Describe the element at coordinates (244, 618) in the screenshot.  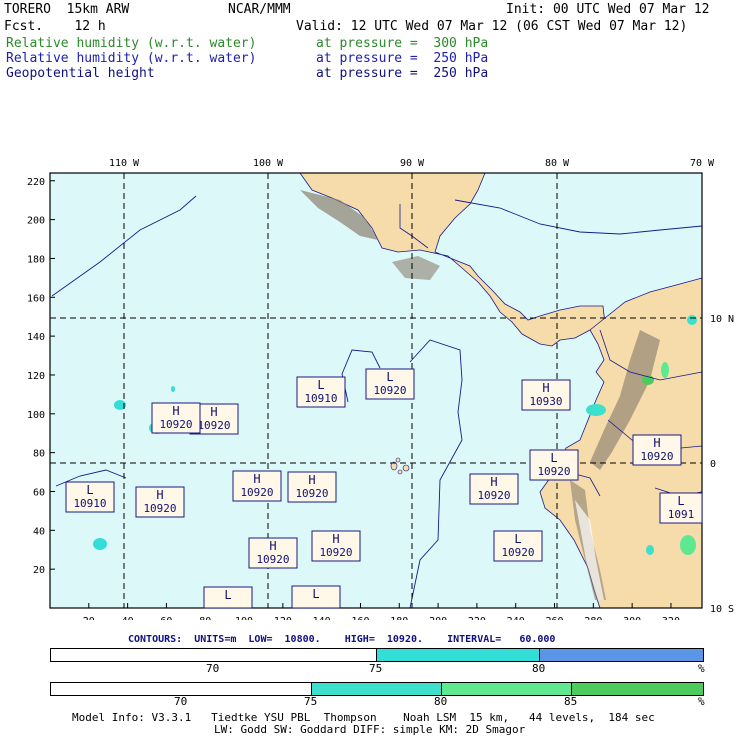
I see `x-tick-label: 100` at that location.